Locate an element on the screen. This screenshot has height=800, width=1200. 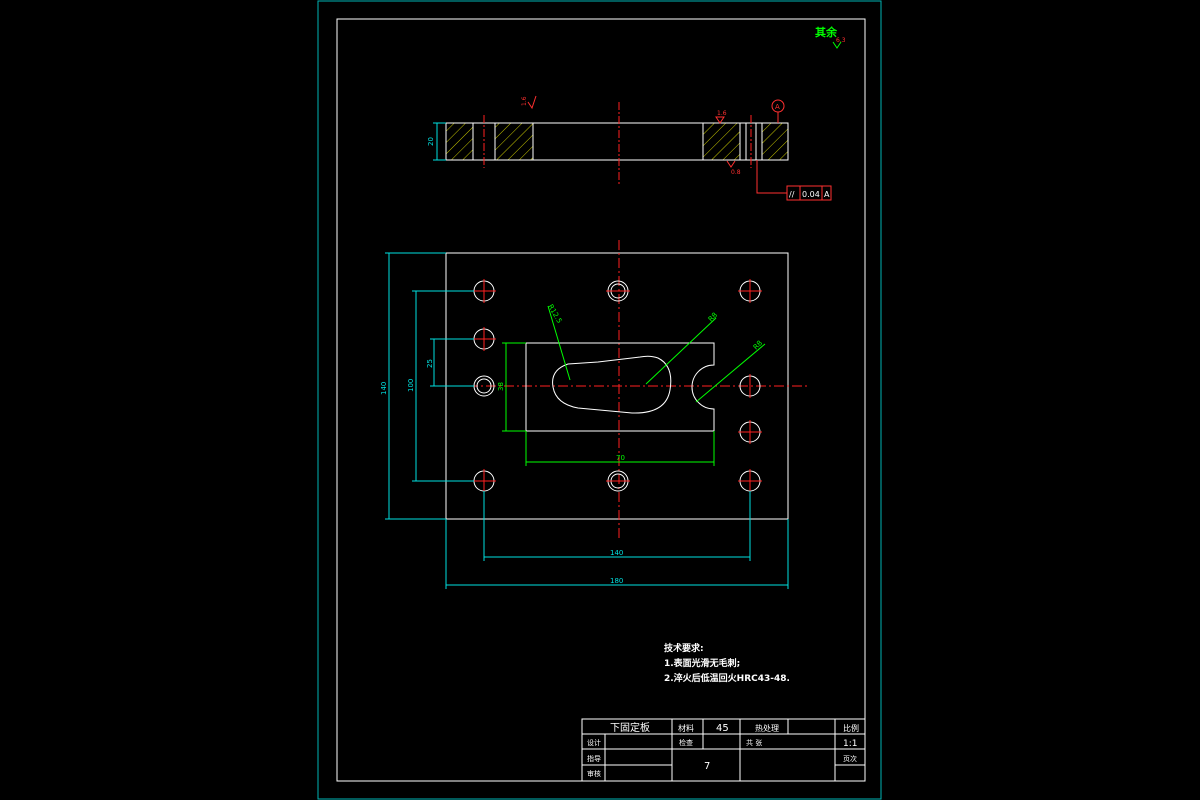
hole-bottom-right is located at coordinates (750, 481).